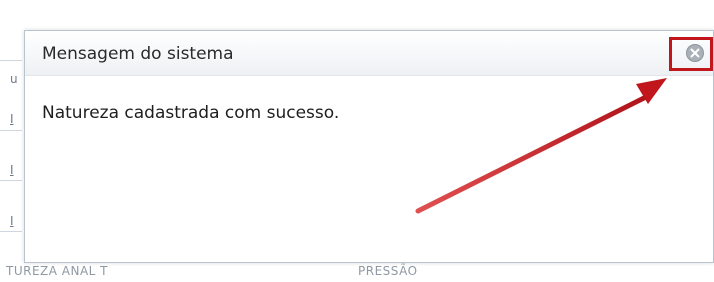 The width and height of the screenshot is (714, 282). Describe the element at coordinates (191, 113) in the screenshot. I see `dialog-message: Natureza cadastrada com sucesso.` at that location.